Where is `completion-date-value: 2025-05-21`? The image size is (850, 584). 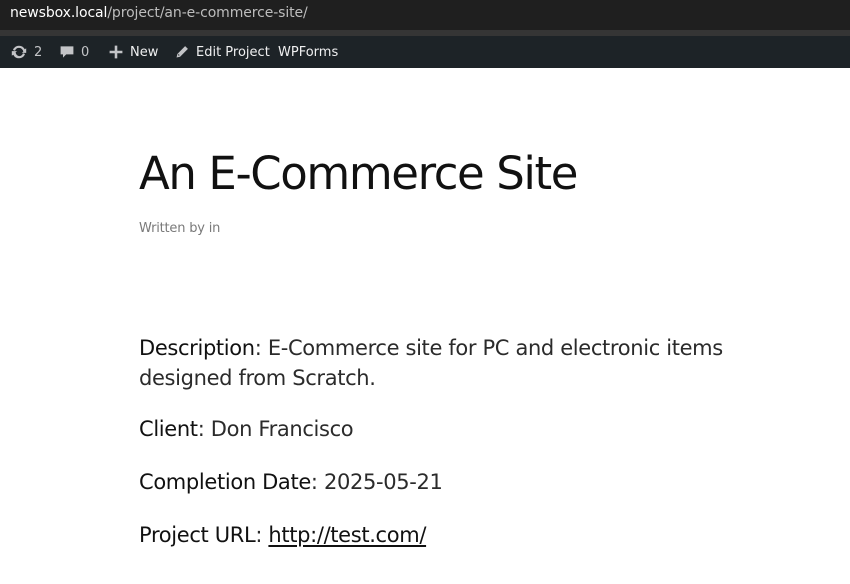 completion-date-value: 2025-05-21 is located at coordinates (383, 482).